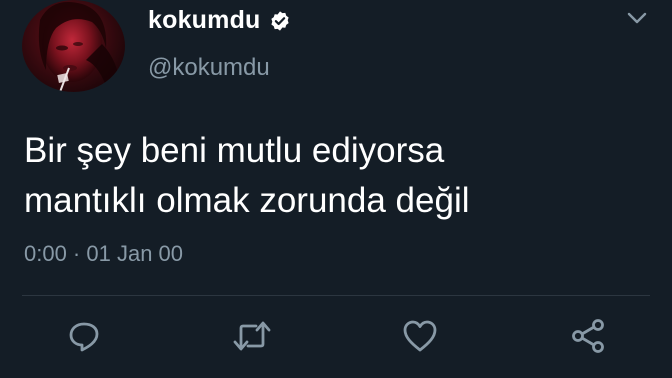 This screenshot has height=378, width=672. What do you see at coordinates (637, 18) in the screenshot?
I see `chevron-down-icon` at bounding box center [637, 18].